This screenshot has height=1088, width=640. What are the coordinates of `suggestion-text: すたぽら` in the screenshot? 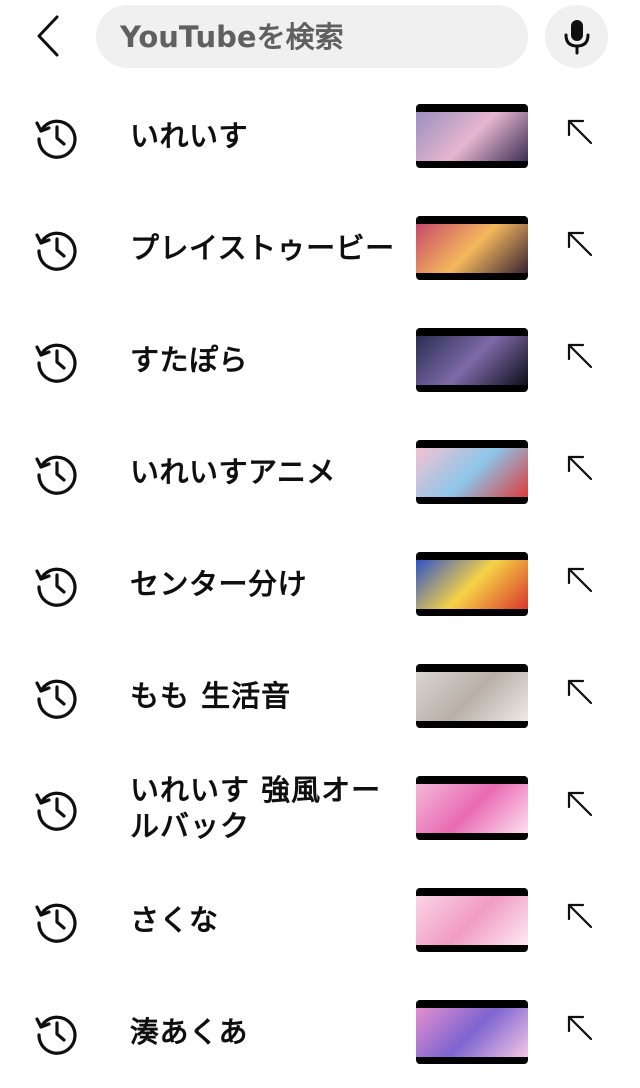 It's located at (189, 360).